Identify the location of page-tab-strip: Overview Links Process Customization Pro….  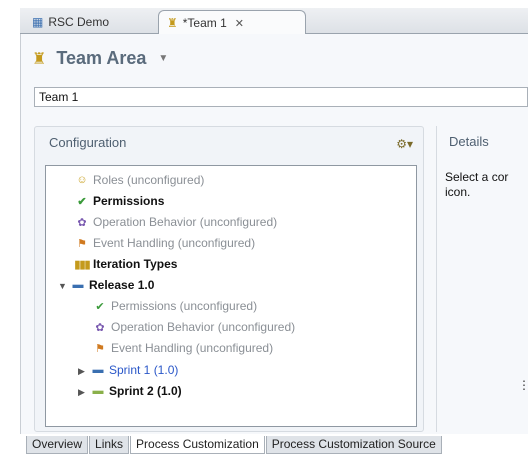
(234, 445).